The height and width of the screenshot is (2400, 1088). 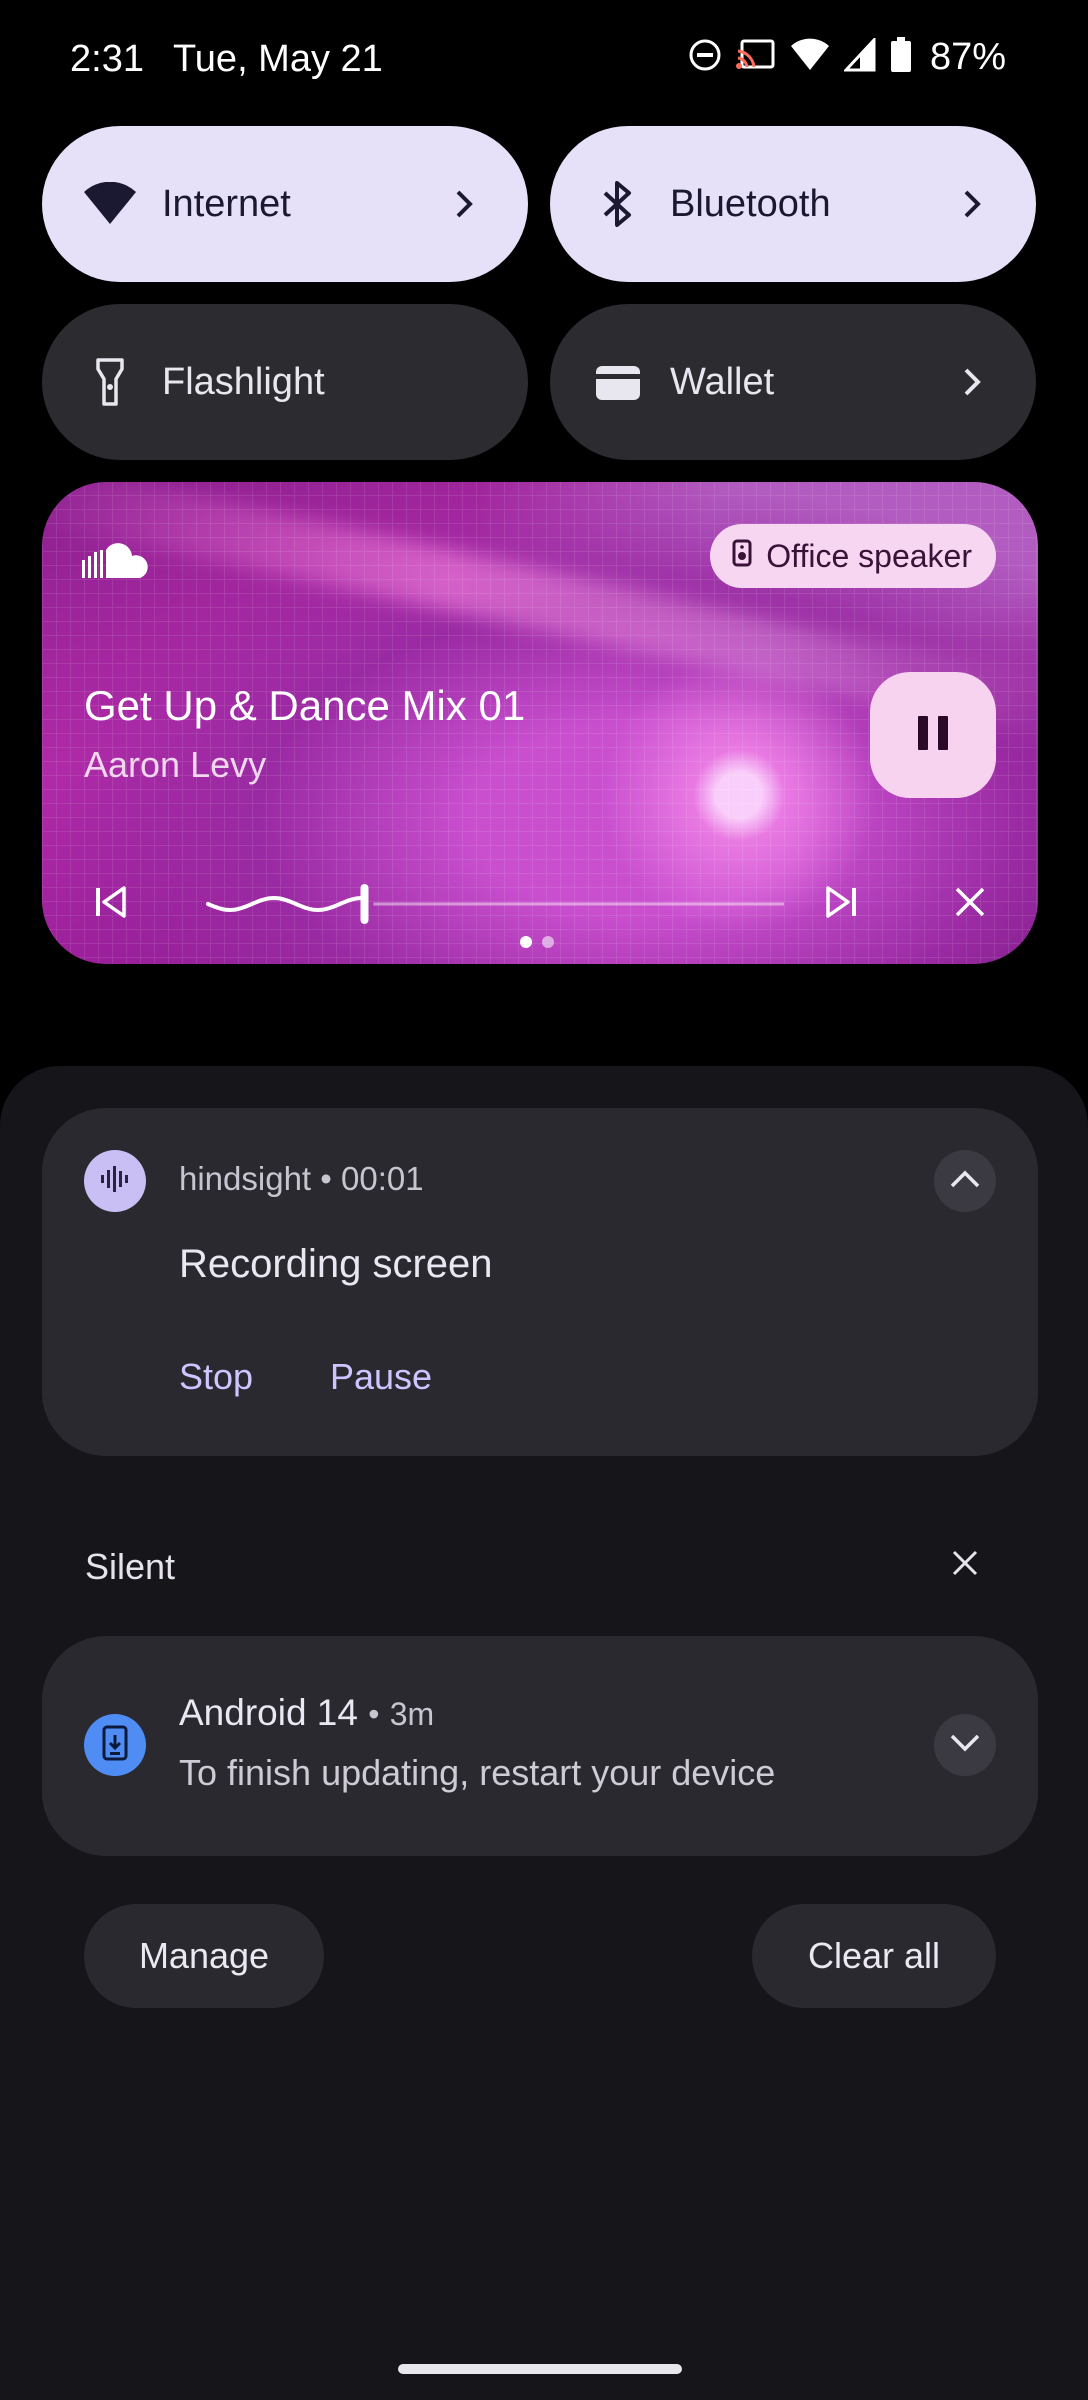 I want to click on media-page-indicator, so click(x=537, y=942).